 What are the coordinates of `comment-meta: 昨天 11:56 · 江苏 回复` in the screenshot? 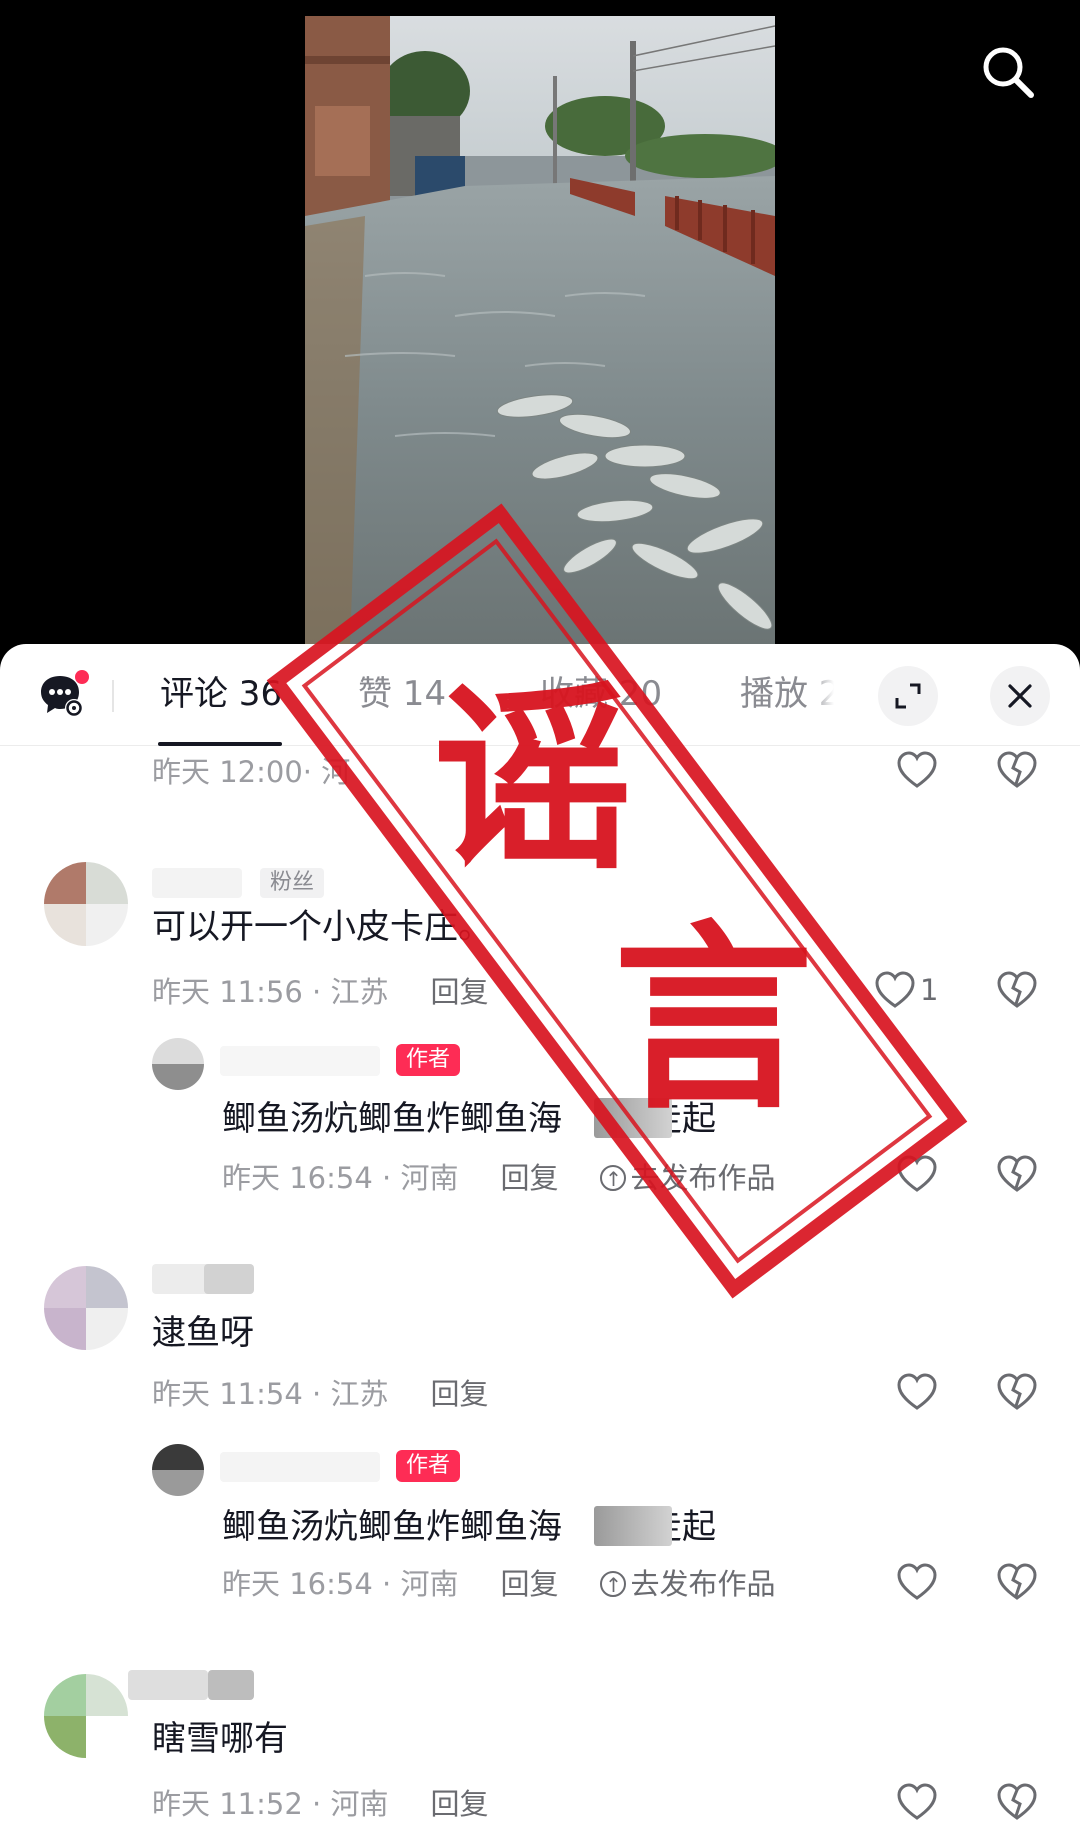 It's located at (320, 992).